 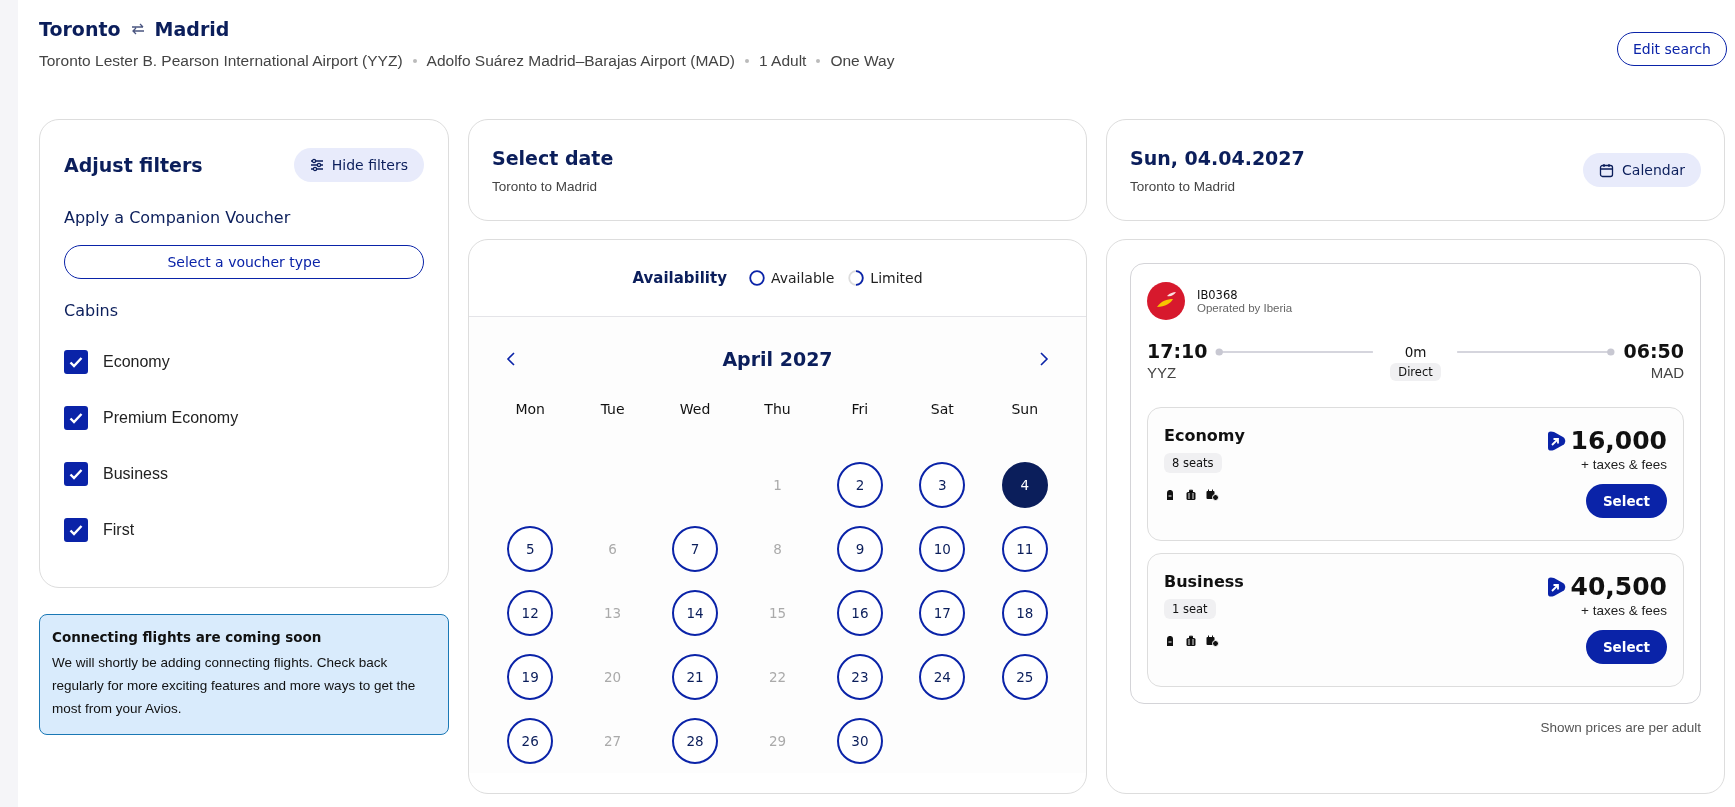 I want to click on legend-title: Availability, so click(x=679, y=278).